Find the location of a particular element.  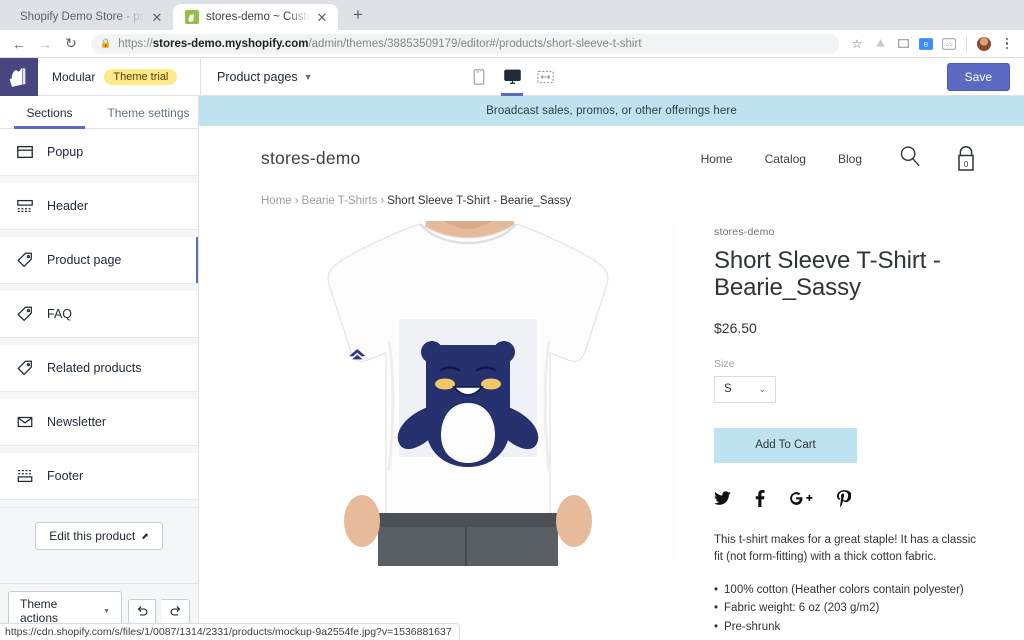

add-to-cart-button: Add To Cart is located at coordinates (785, 445).